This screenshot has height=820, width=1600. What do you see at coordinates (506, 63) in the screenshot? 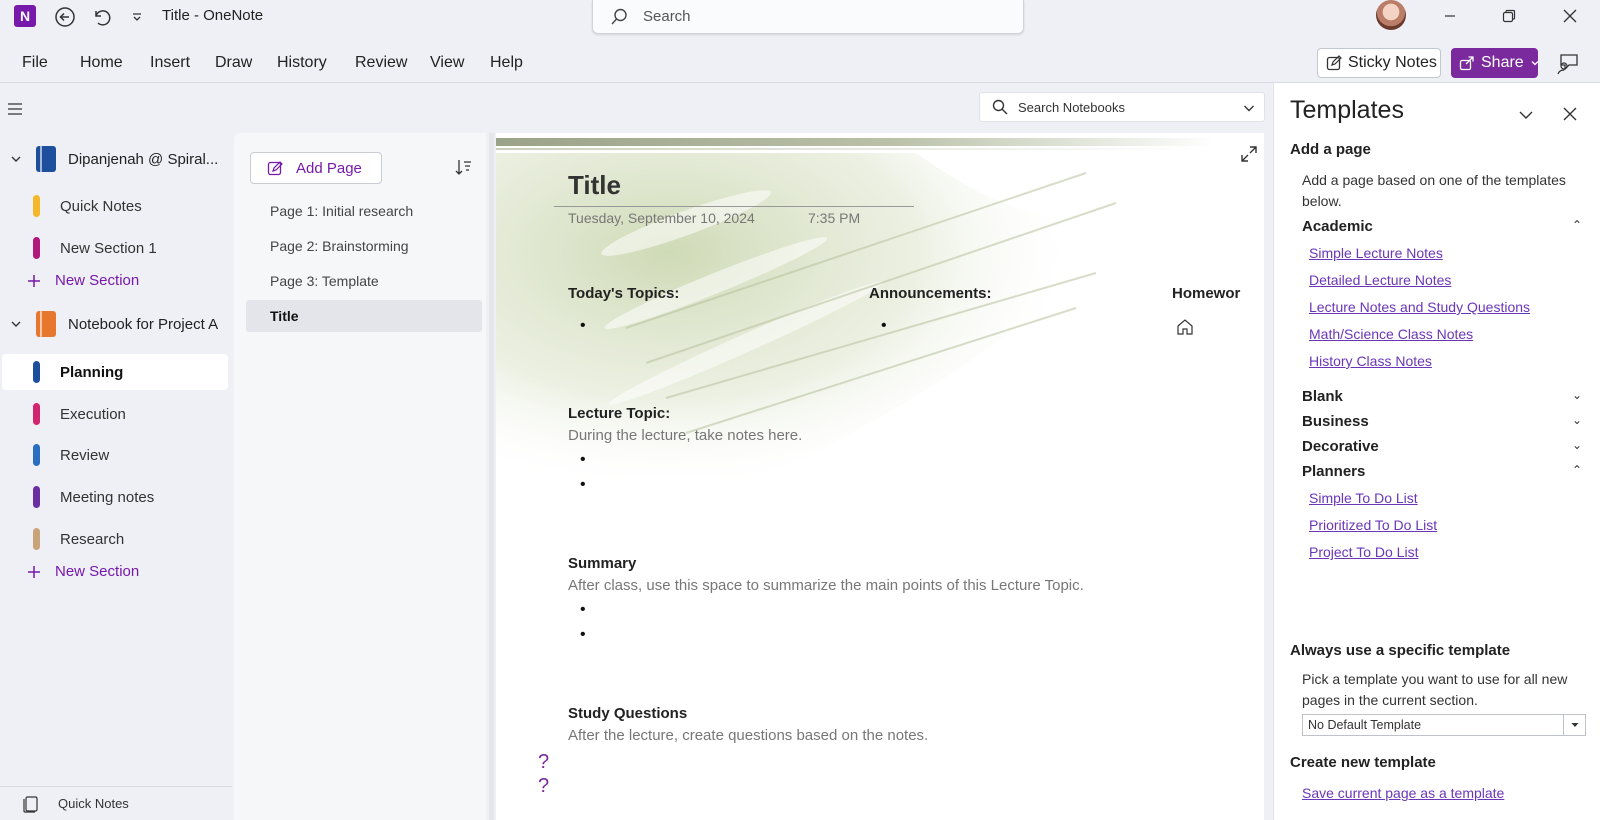
I see `menu-help: Help` at bounding box center [506, 63].